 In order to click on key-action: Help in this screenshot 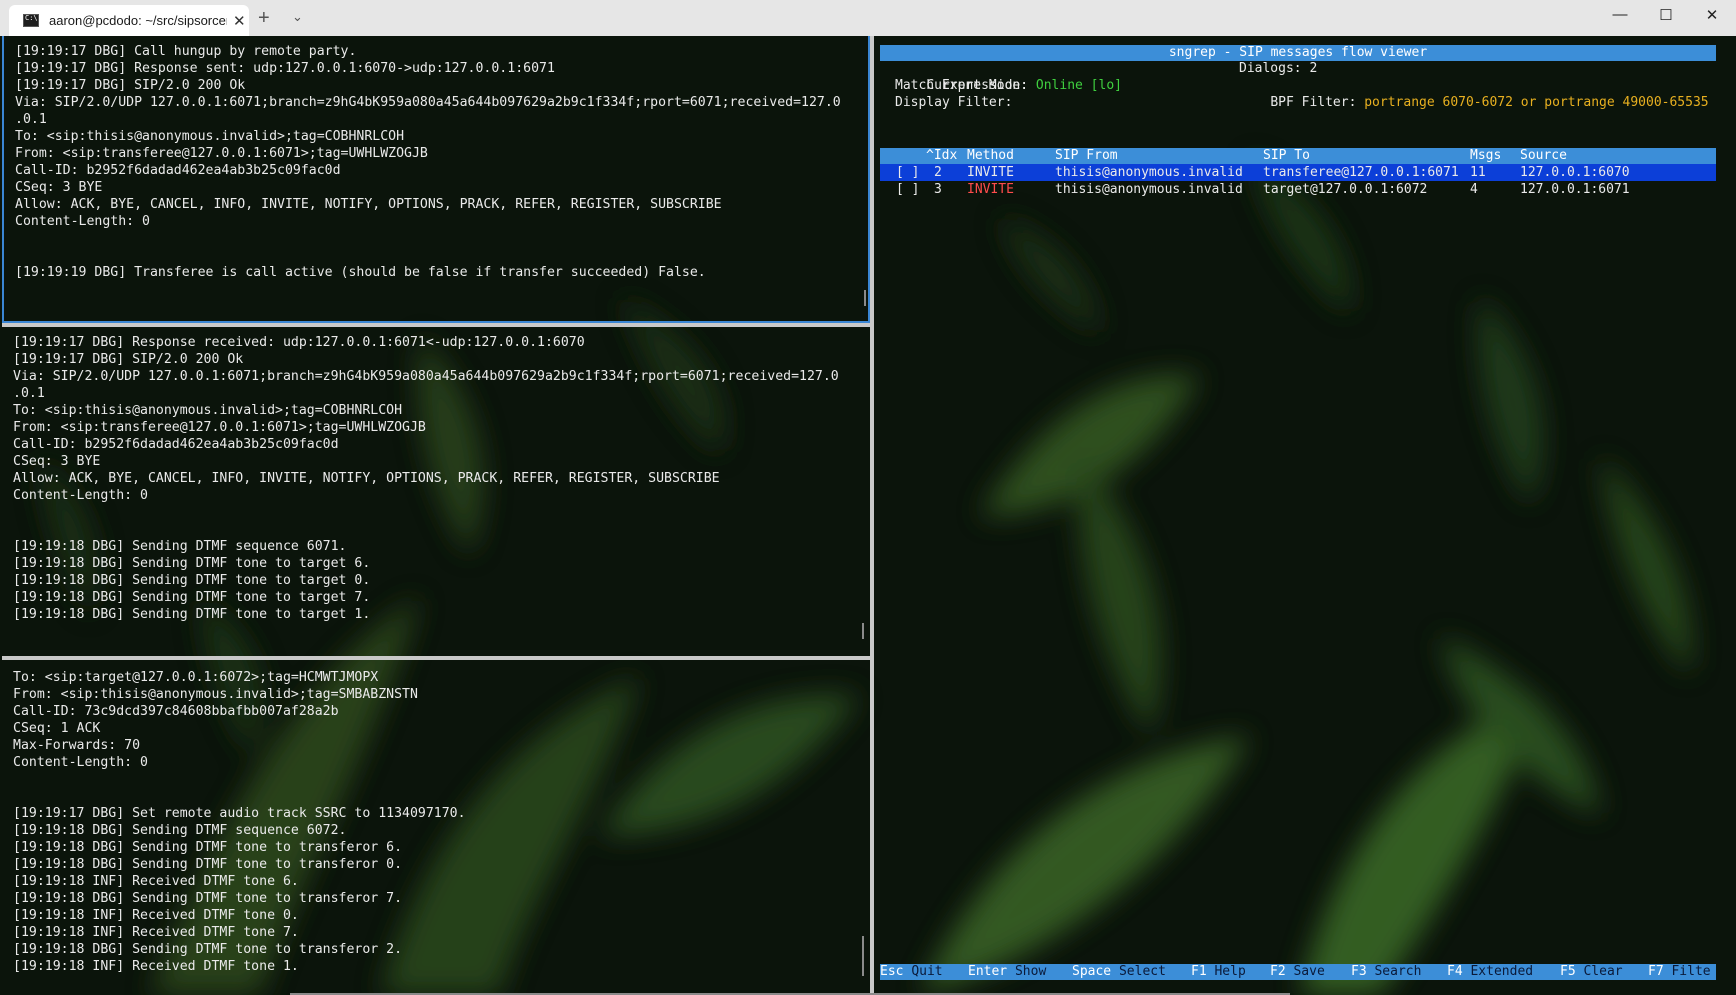, I will do `click(1230, 971)`.